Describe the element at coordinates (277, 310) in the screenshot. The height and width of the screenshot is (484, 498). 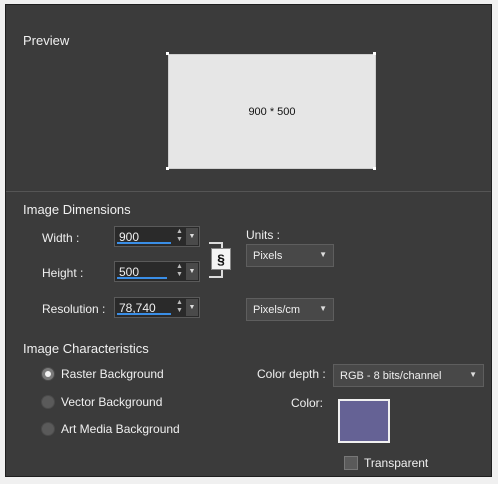
I see `resolution-units-value: Pixels/cm` at that location.